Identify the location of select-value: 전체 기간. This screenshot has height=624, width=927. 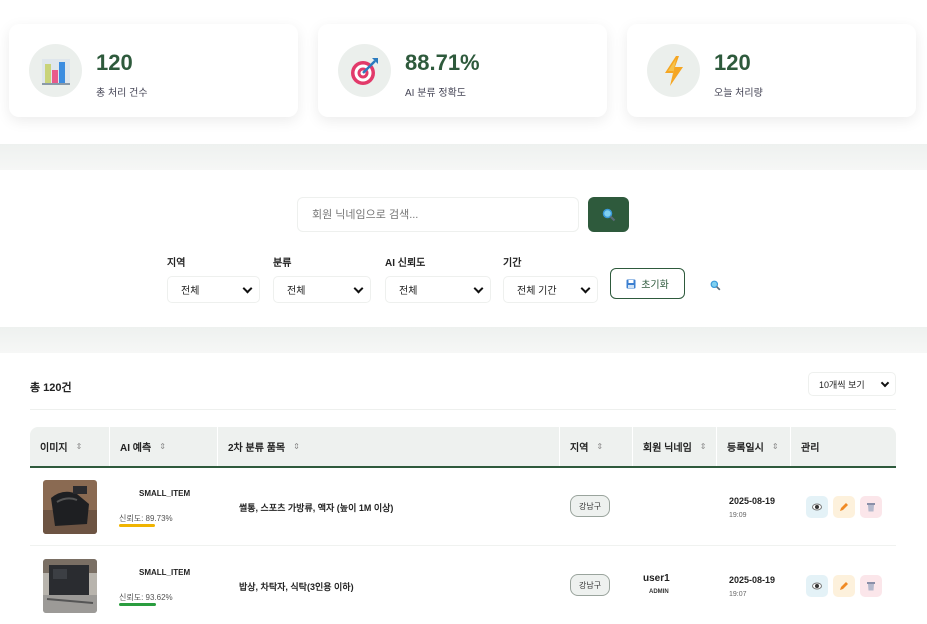
(537, 291).